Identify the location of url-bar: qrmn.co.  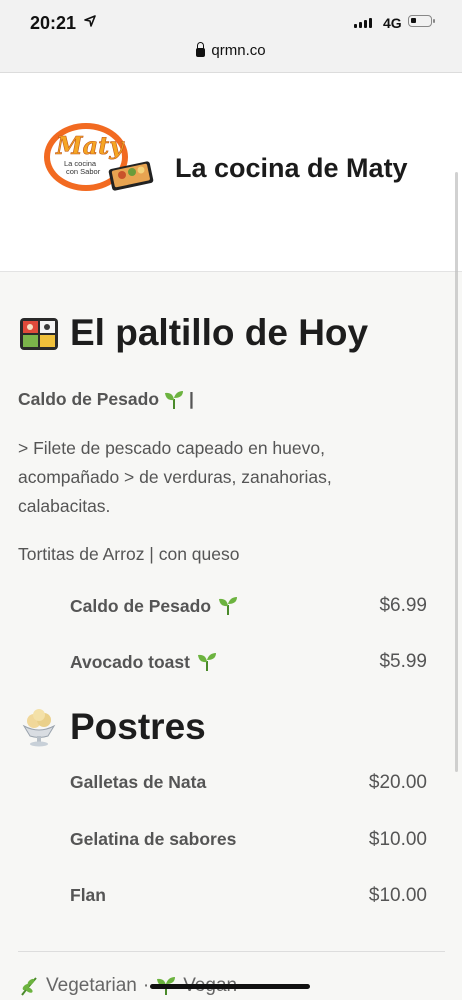
(231, 55).